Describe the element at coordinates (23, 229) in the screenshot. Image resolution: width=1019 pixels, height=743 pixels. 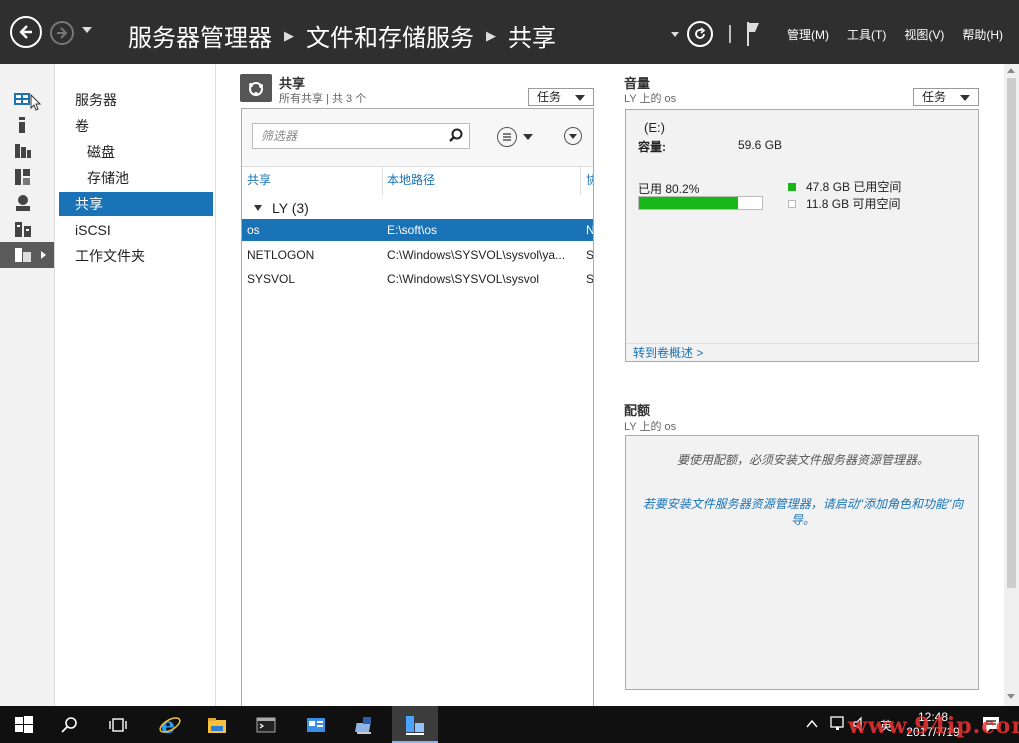
I see `iis-icon` at that location.